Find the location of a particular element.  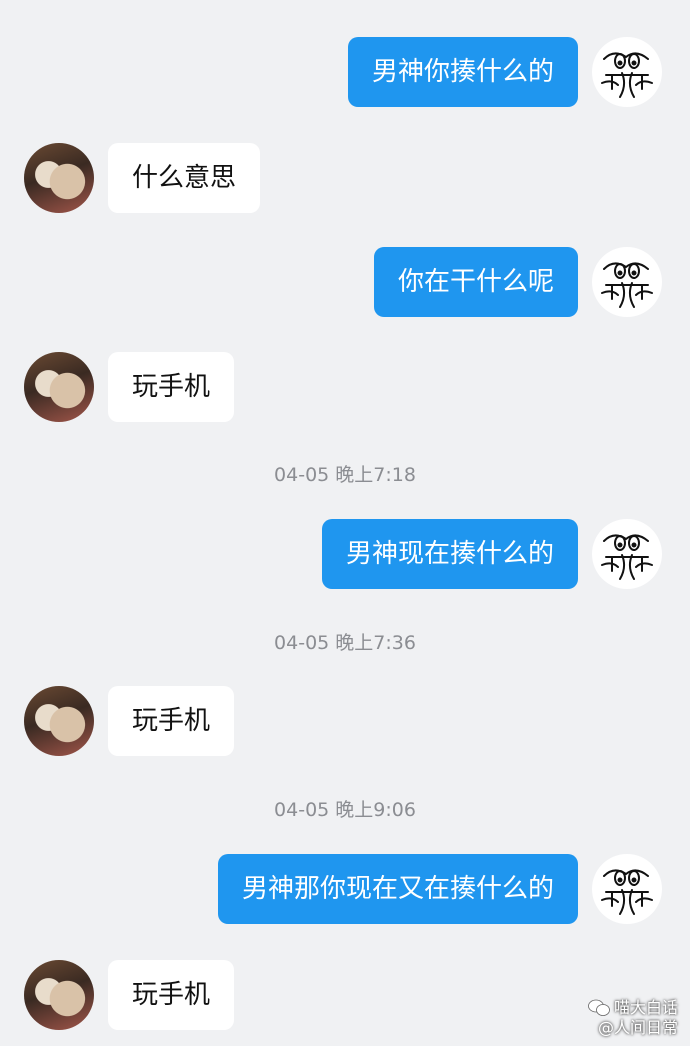

message-row-received: 什么意思 is located at coordinates (345, 178).